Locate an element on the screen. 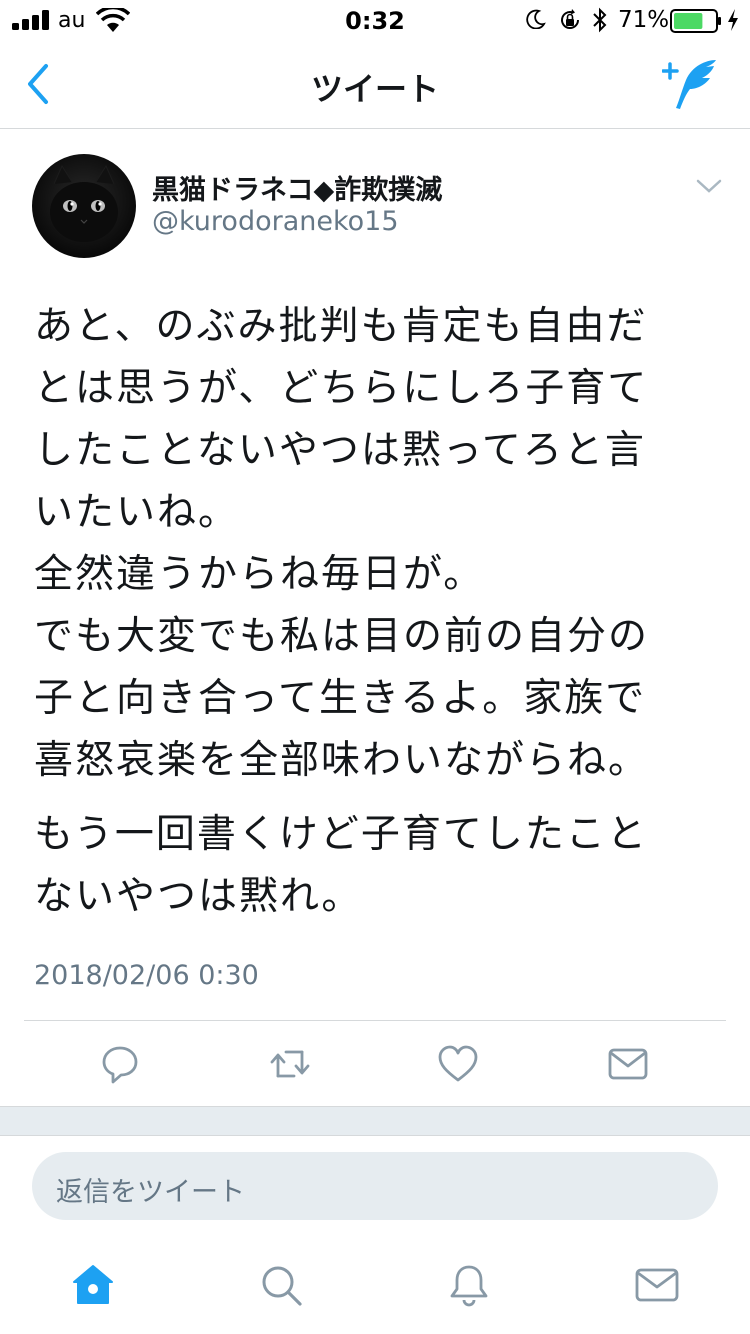 This screenshot has height=1334, width=750. tweet-line: でも大変でも私は目の前の自分の is located at coordinates (342, 636).